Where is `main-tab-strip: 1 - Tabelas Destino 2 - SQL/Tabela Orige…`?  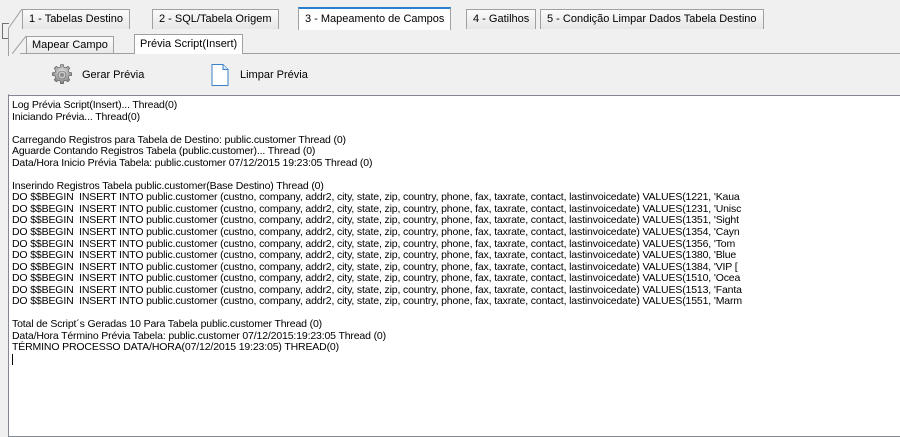 main-tab-strip: 1 - Tabelas Destino 2 - SQL/Tabela Orige… is located at coordinates (454, 18).